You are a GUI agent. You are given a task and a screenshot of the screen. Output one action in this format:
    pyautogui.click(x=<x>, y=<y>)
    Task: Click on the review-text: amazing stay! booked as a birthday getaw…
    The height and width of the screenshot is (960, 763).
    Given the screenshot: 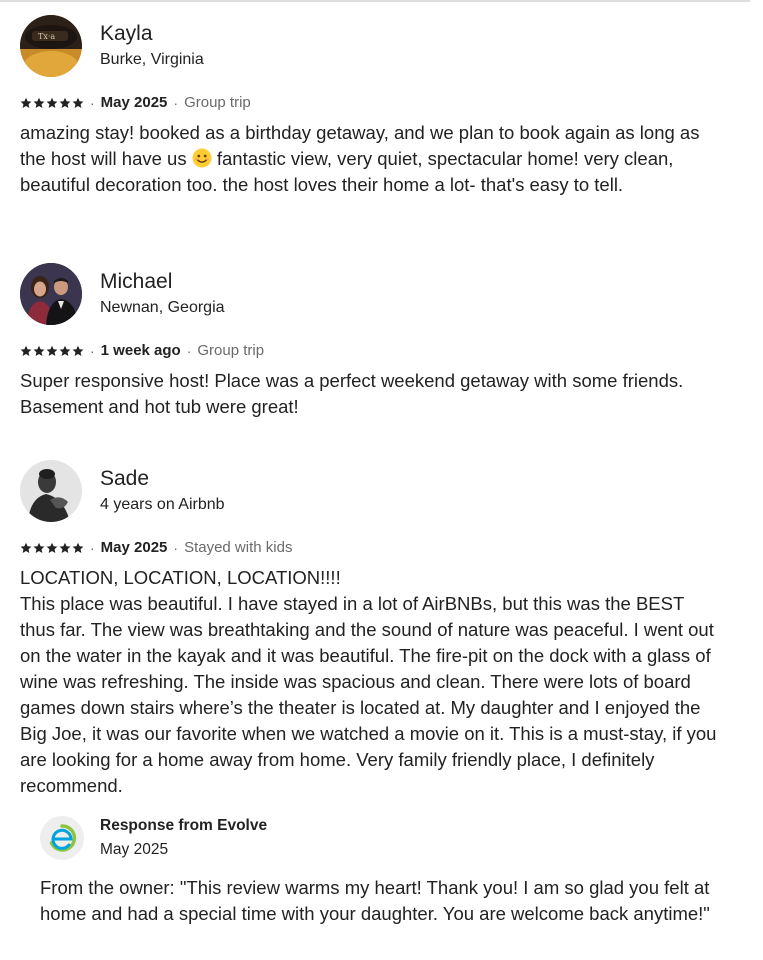 What is the action you would take?
    pyautogui.click(x=370, y=159)
    